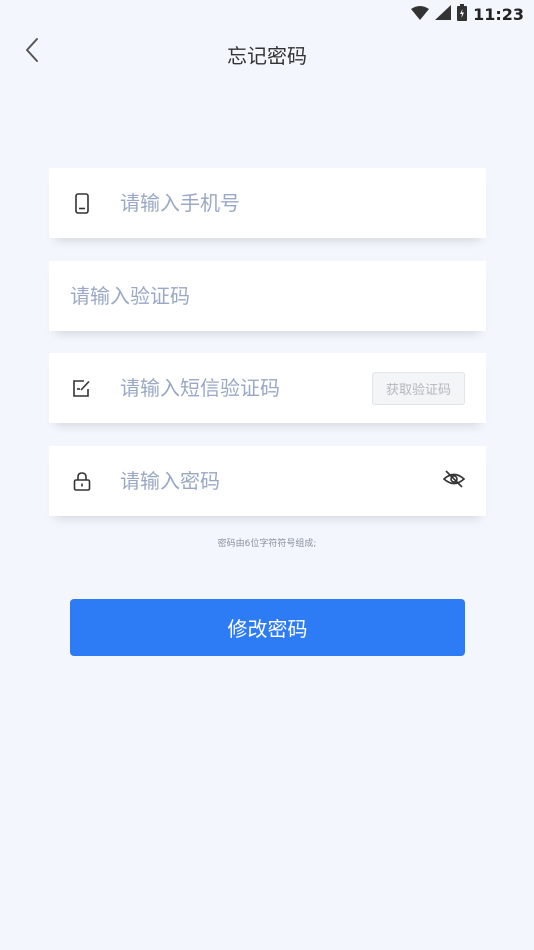  What do you see at coordinates (267, 203) in the screenshot?
I see `phone-field: 请输入手机号` at bounding box center [267, 203].